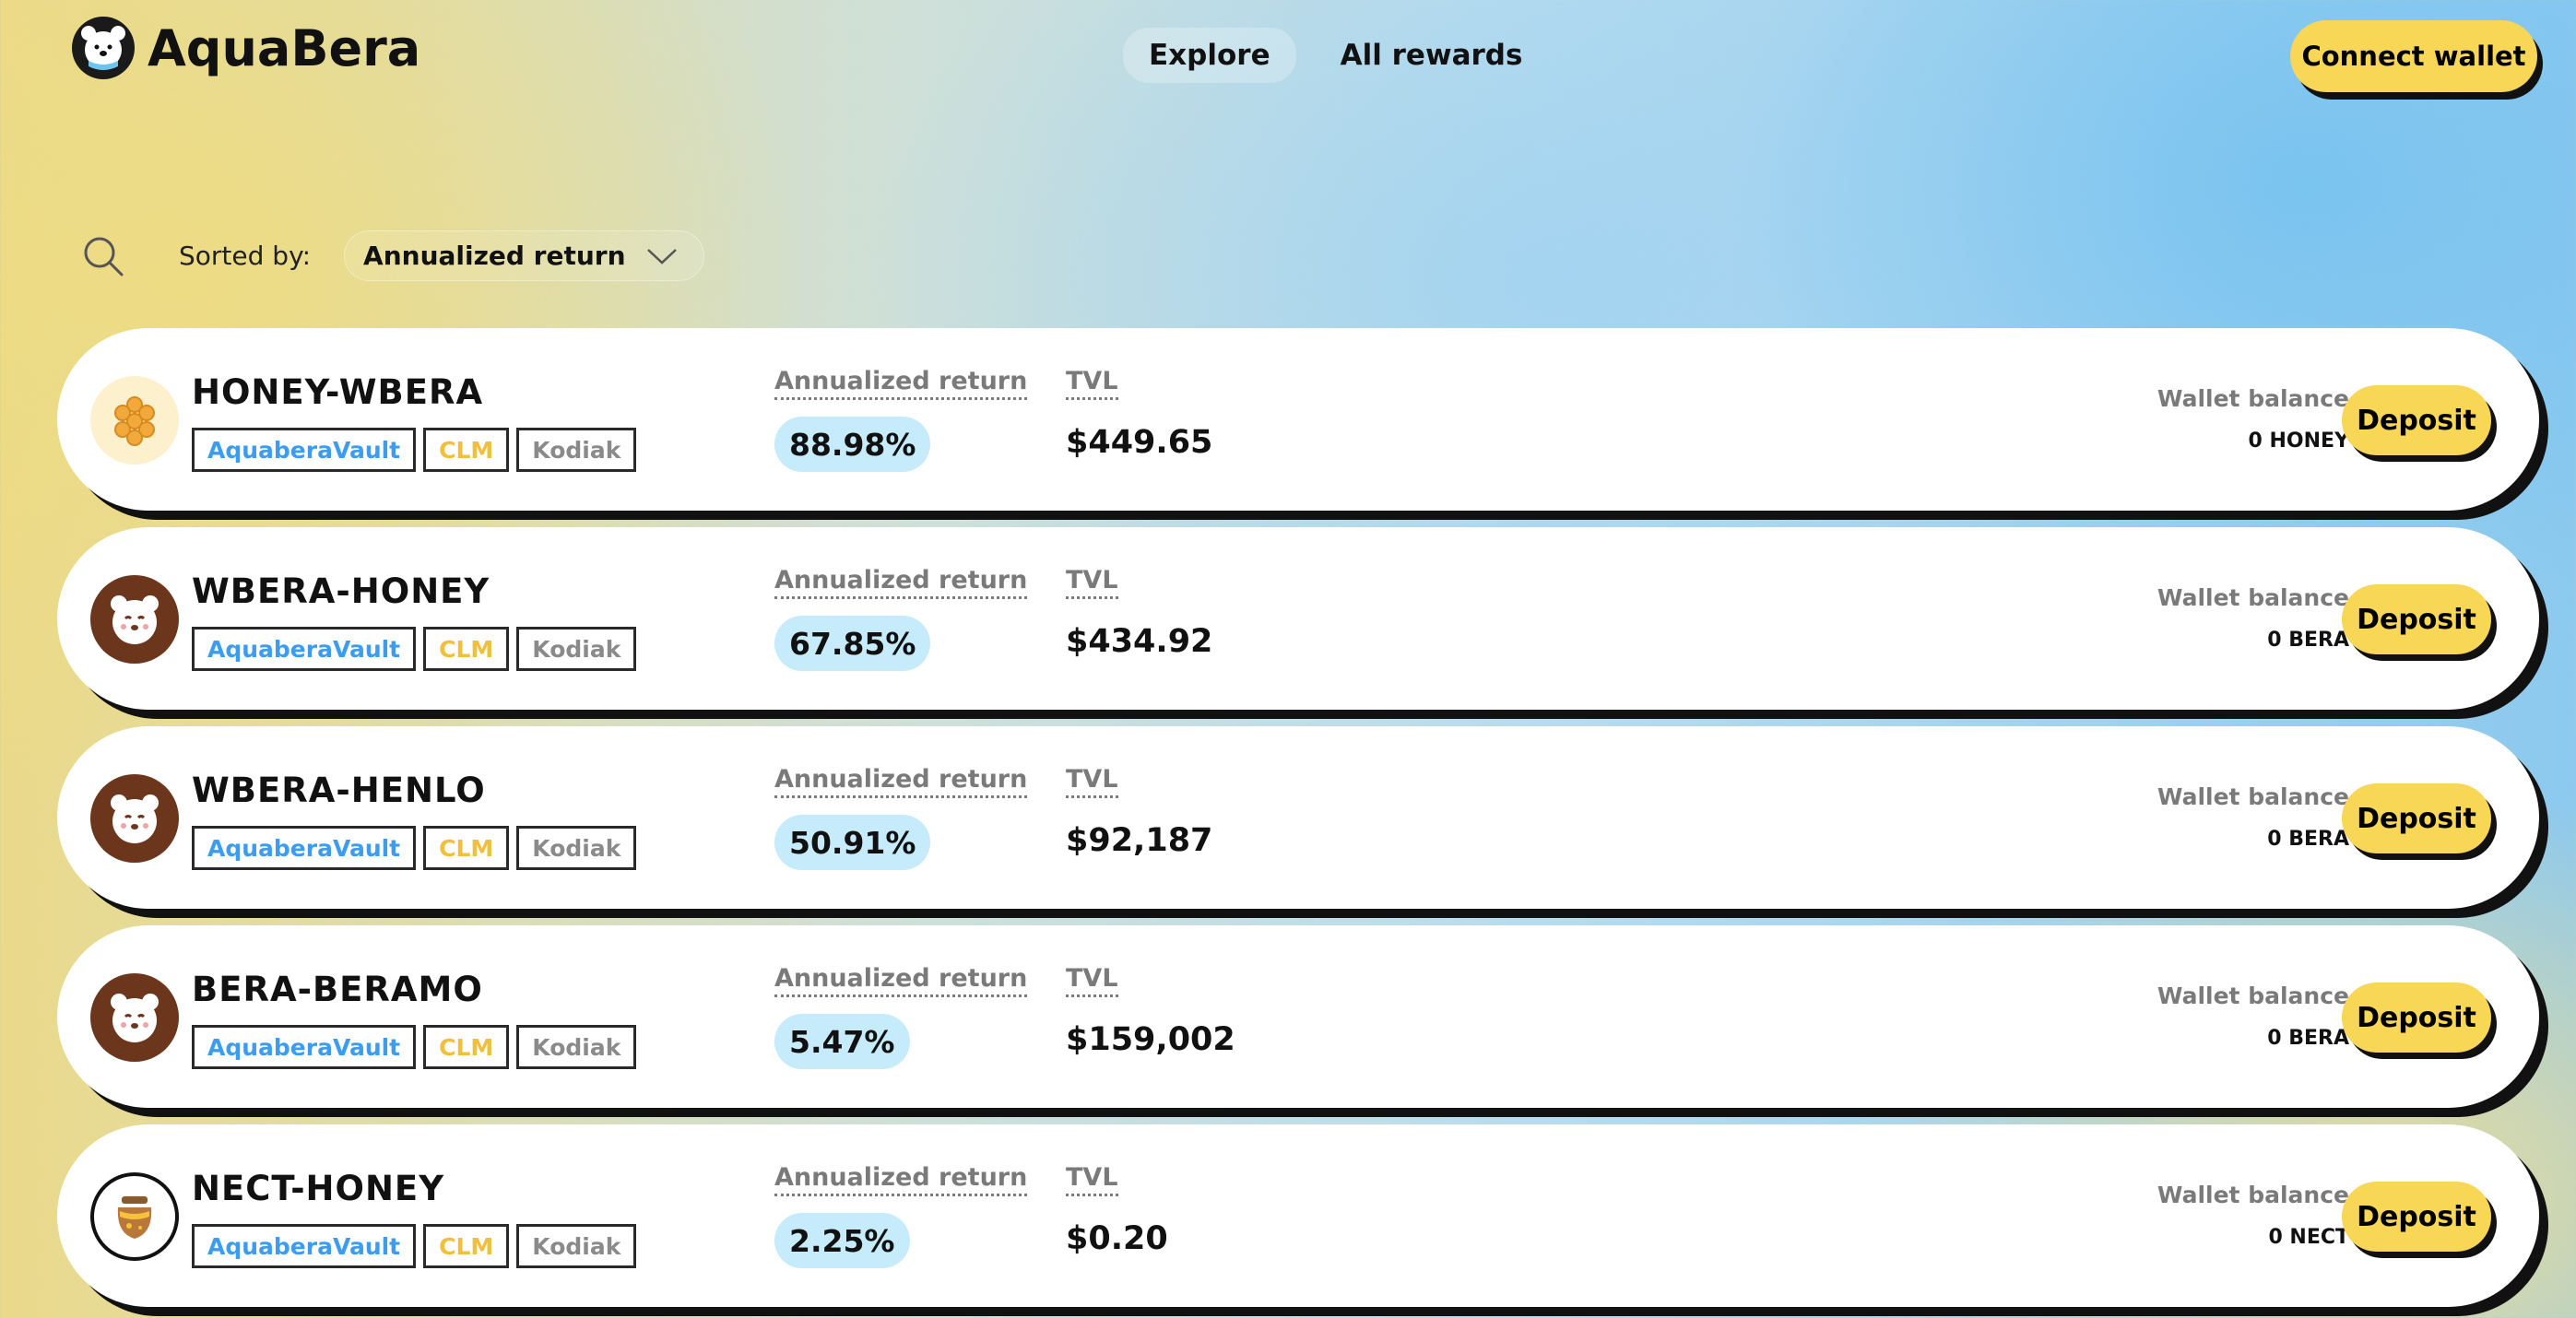 This screenshot has height=1318, width=2576. What do you see at coordinates (318, 1188) in the screenshot?
I see `vault-pair-name: NECT-HONEY` at bounding box center [318, 1188].